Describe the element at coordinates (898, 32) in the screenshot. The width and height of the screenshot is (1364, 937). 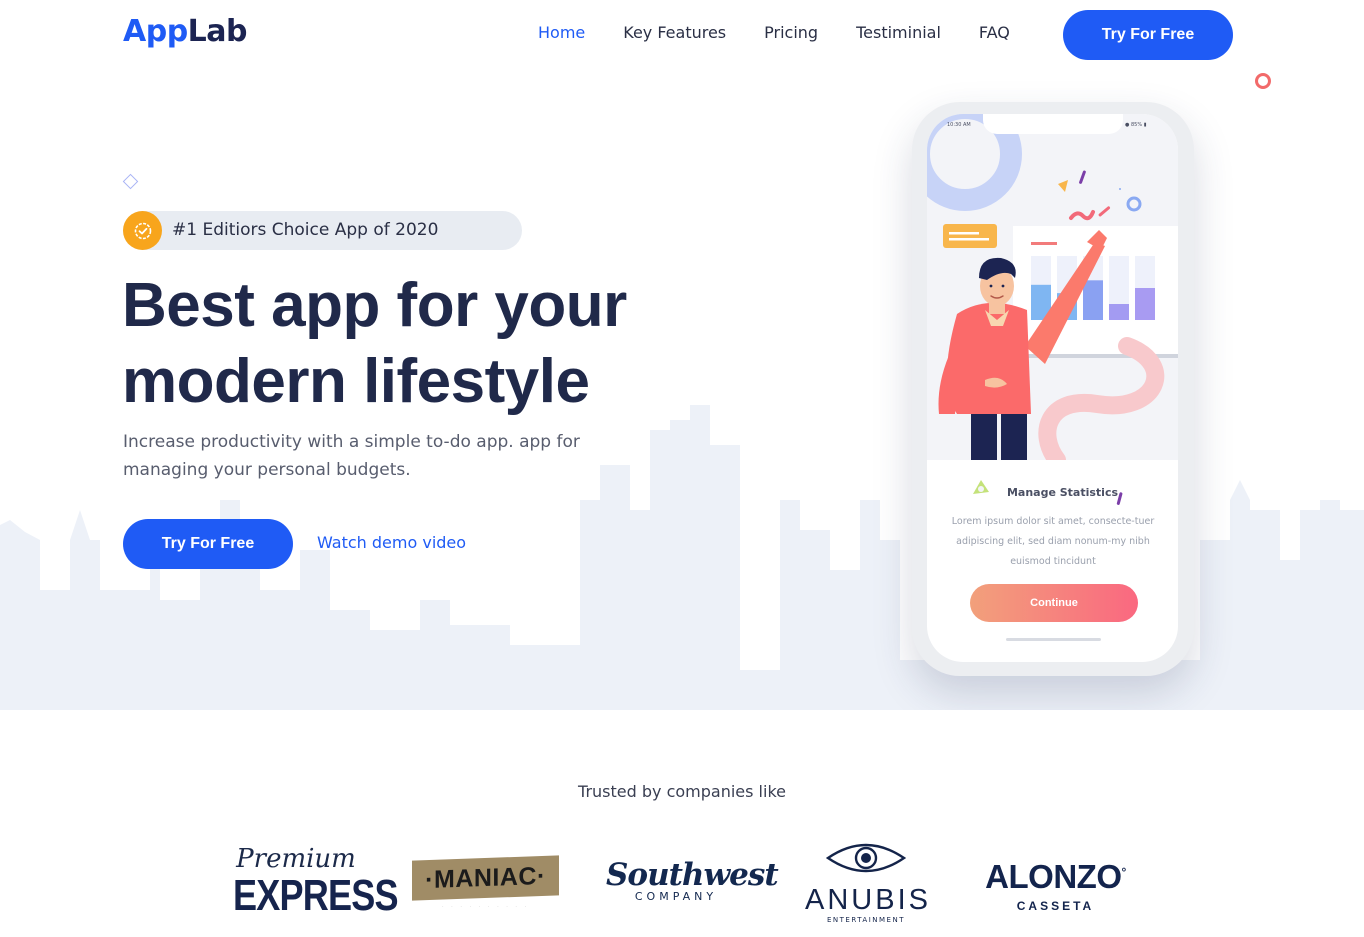
I see `nav-testimonial: Testiminial` at that location.